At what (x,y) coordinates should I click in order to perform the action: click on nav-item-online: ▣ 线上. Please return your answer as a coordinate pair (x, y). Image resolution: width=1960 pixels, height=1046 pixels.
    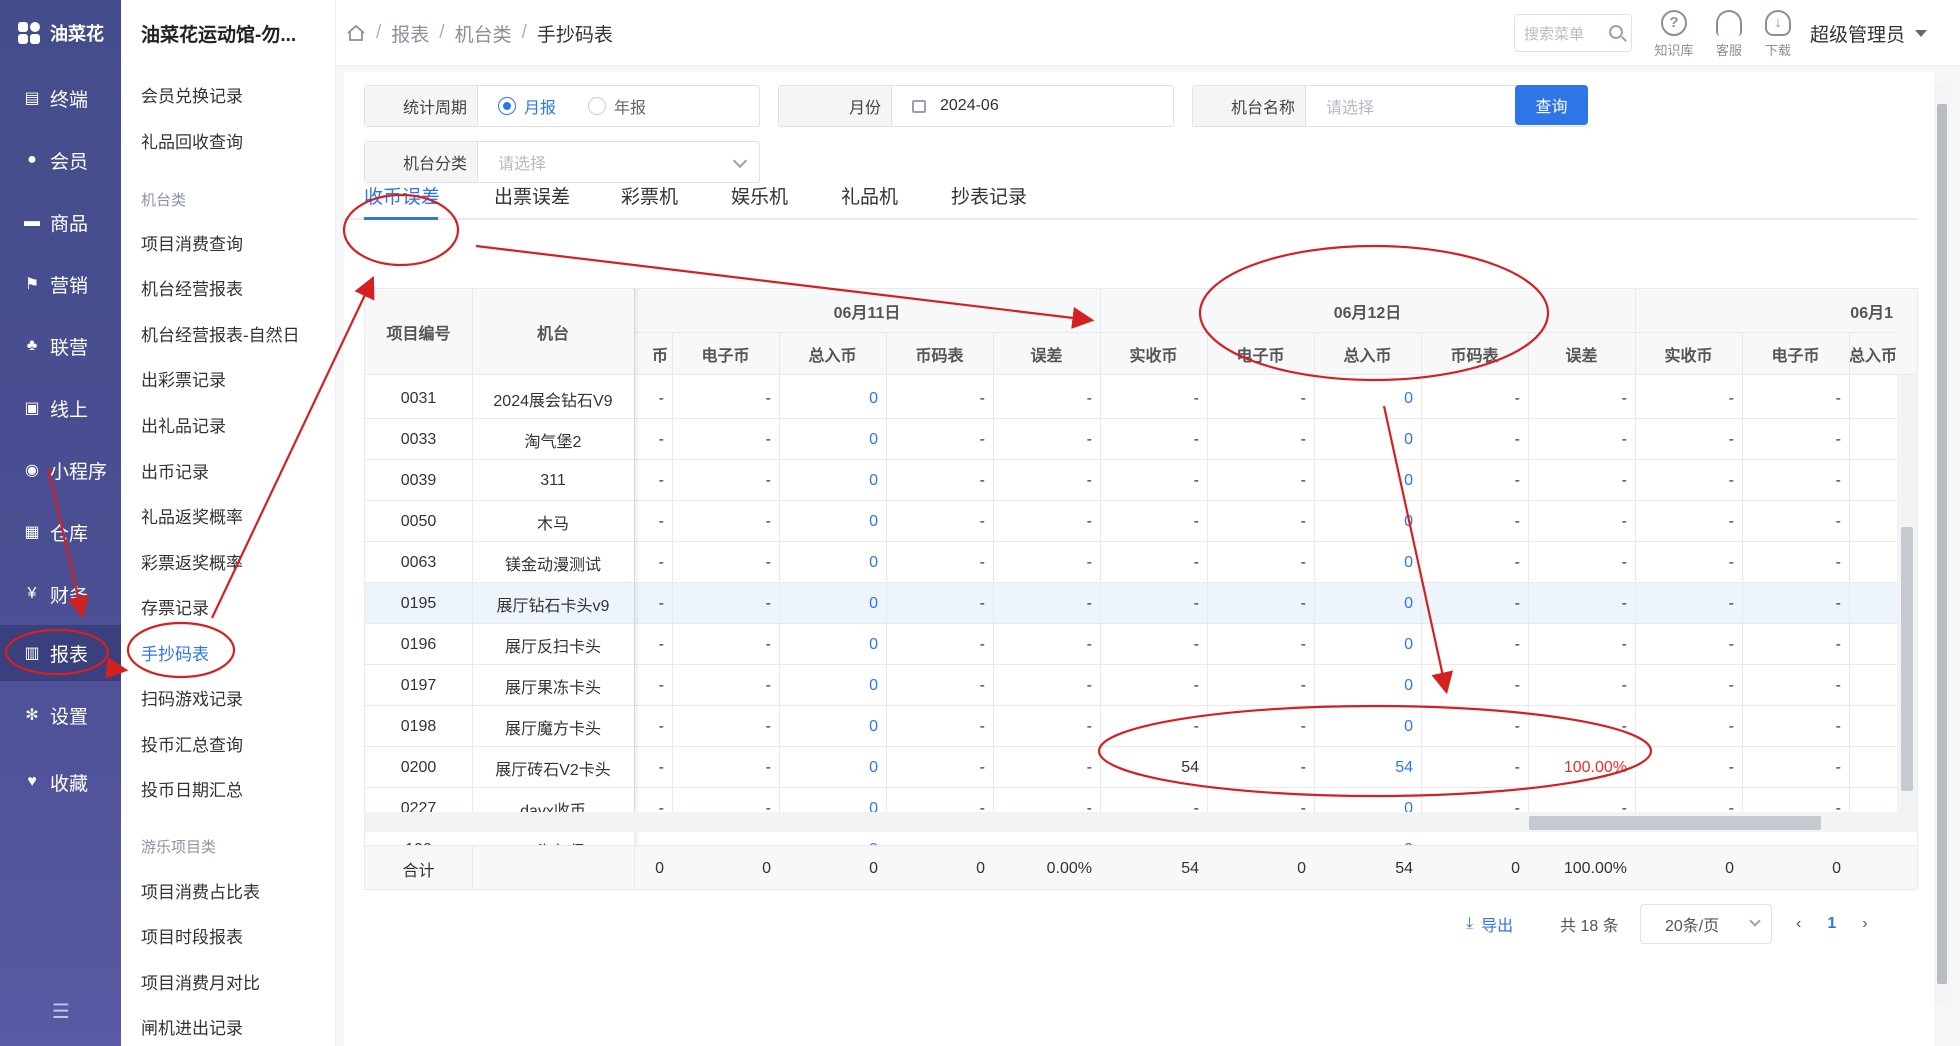
    Looking at the image, I should click on (60, 408).